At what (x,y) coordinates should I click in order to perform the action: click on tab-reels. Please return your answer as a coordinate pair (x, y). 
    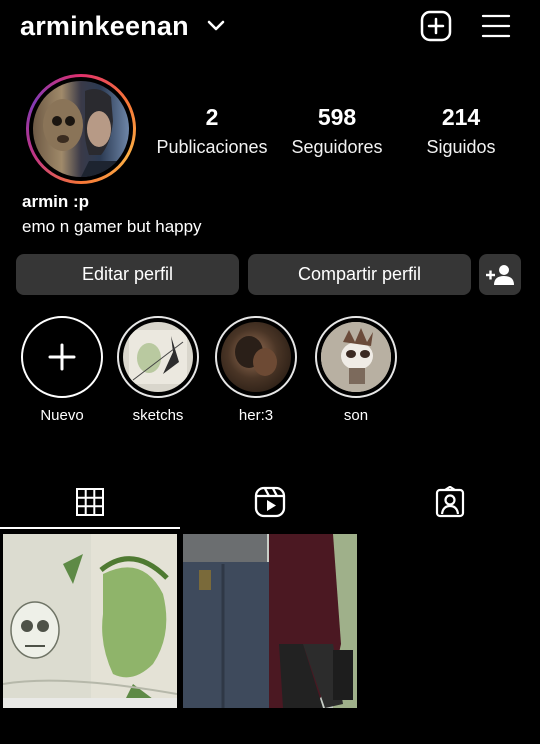
    Looking at the image, I should click on (270, 502).